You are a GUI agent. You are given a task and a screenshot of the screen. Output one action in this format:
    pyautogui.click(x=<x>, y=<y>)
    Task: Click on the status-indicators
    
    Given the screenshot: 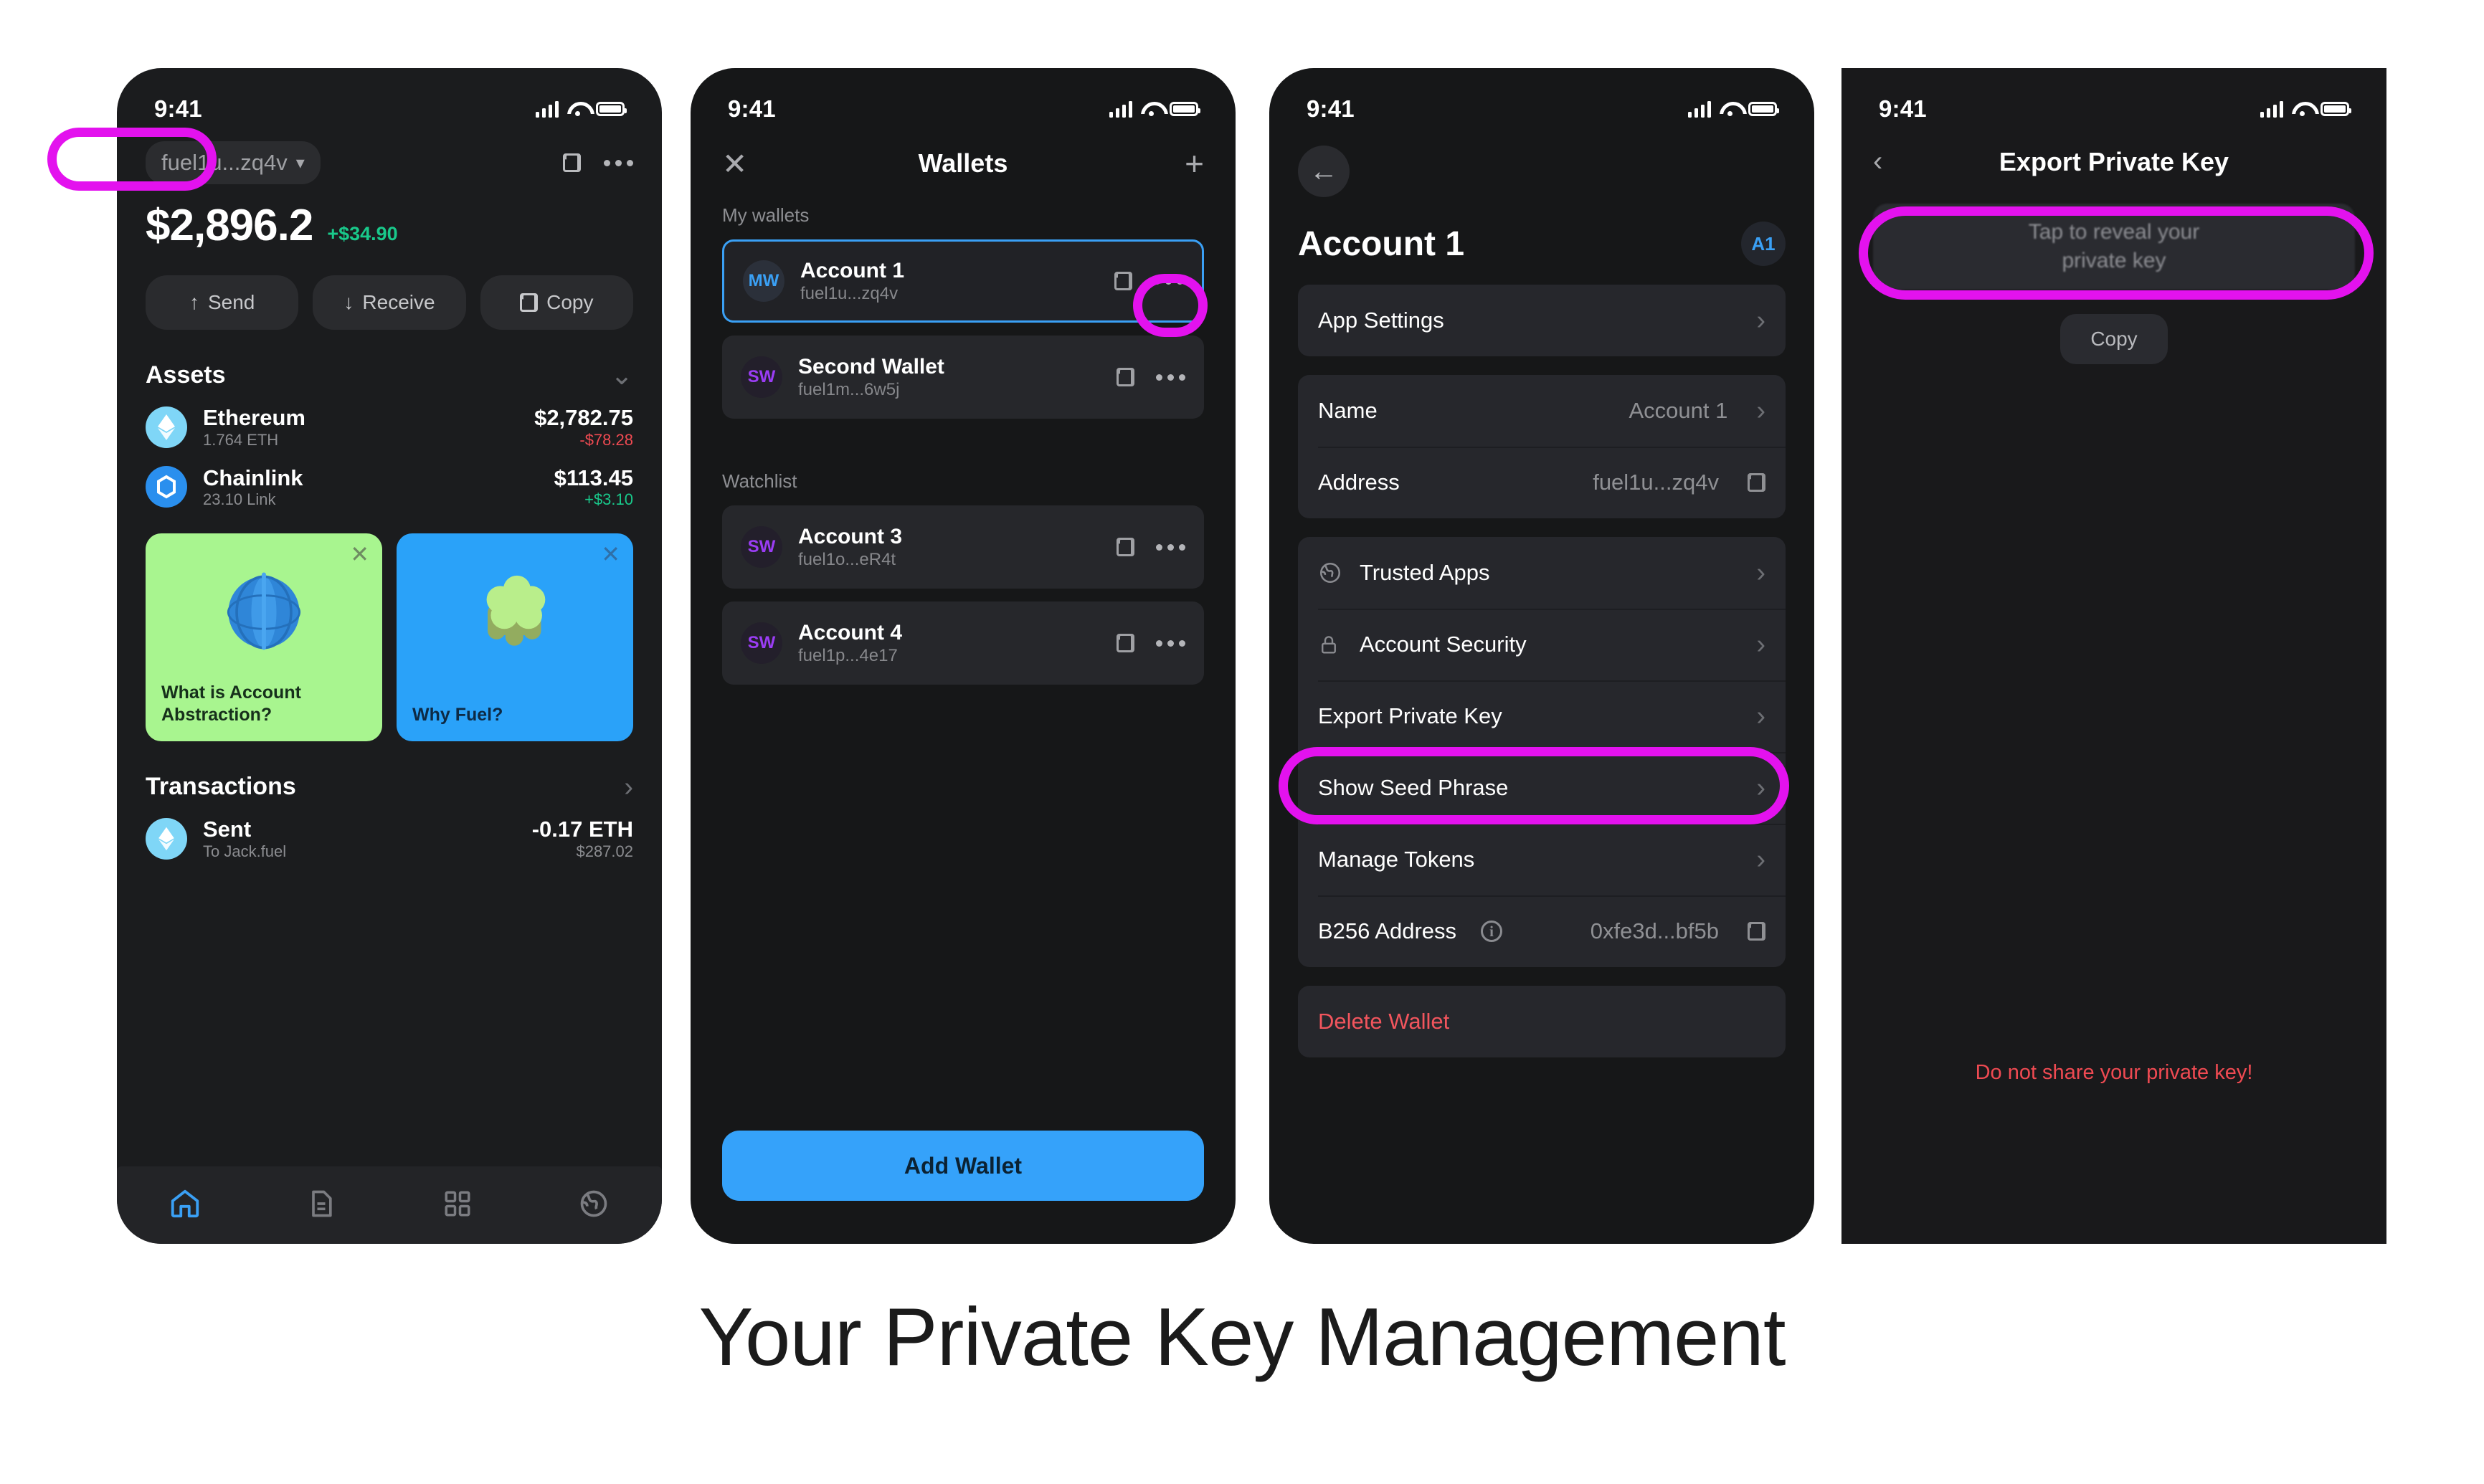 What is the action you would take?
    pyautogui.click(x=2305, y=109)
    